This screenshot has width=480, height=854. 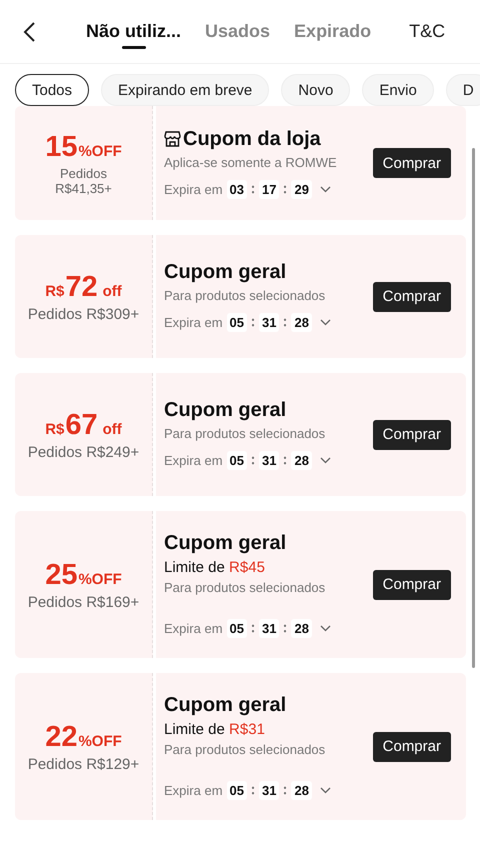 What do you see at coordinates (83, 287) in the screenshot?
I see `discount-value: R$72 off` at bounding box center [83, 287].